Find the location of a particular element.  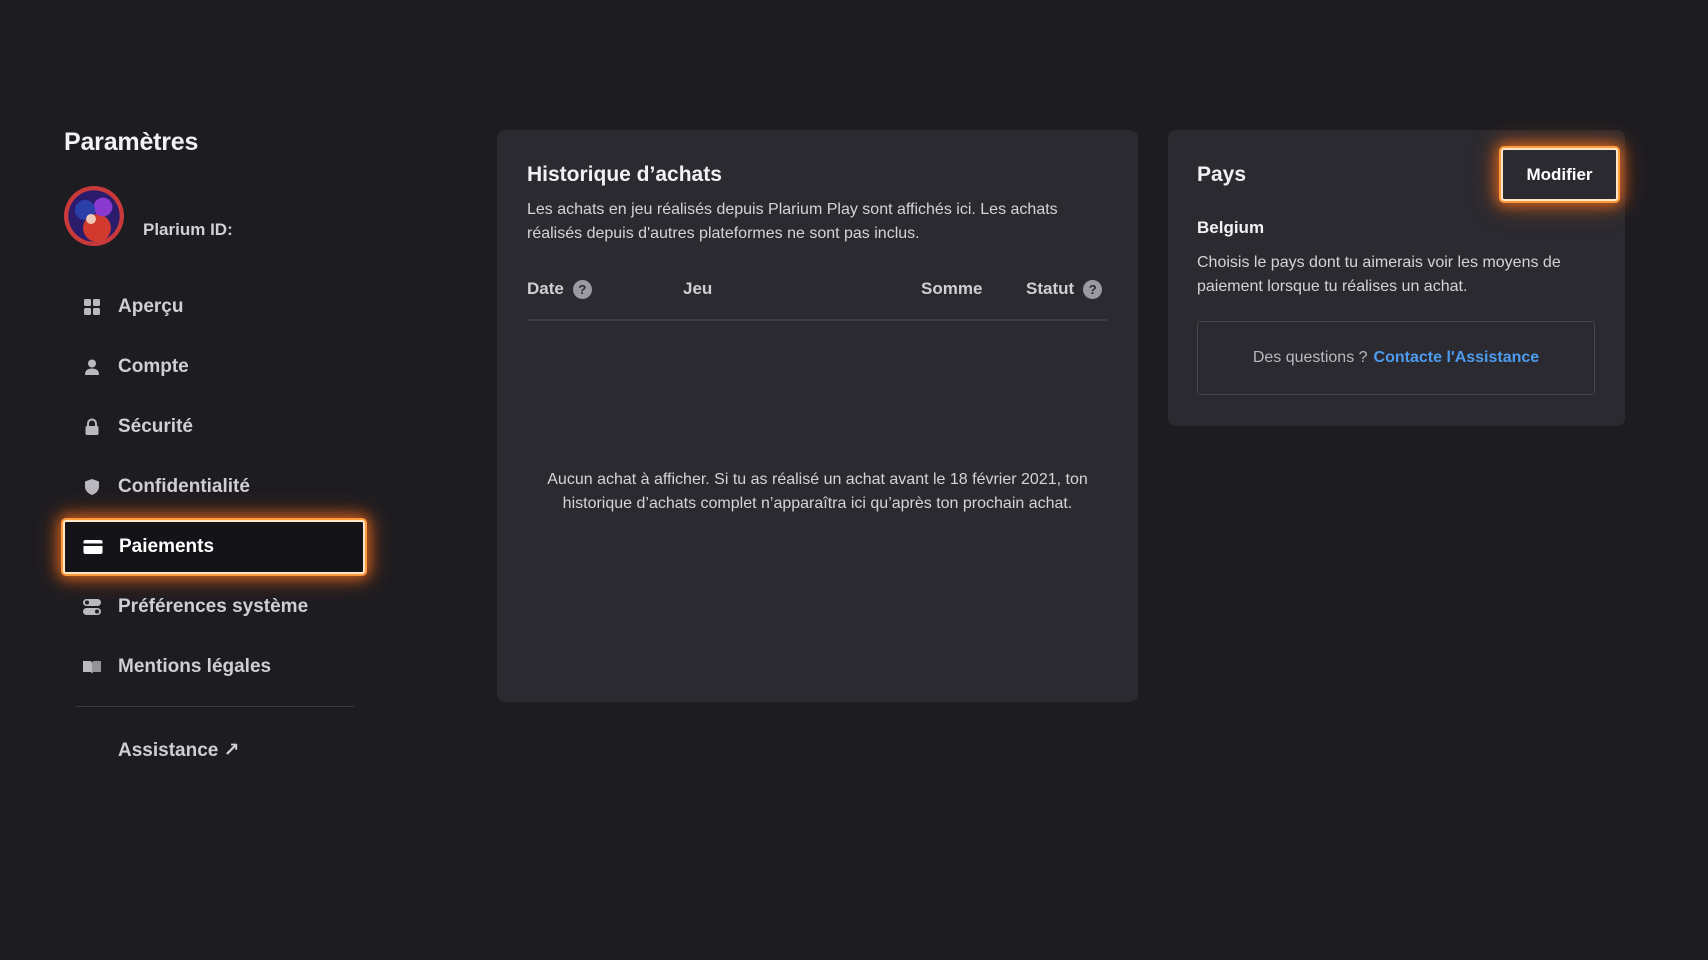

avatar is located at coordinates (94, 216).